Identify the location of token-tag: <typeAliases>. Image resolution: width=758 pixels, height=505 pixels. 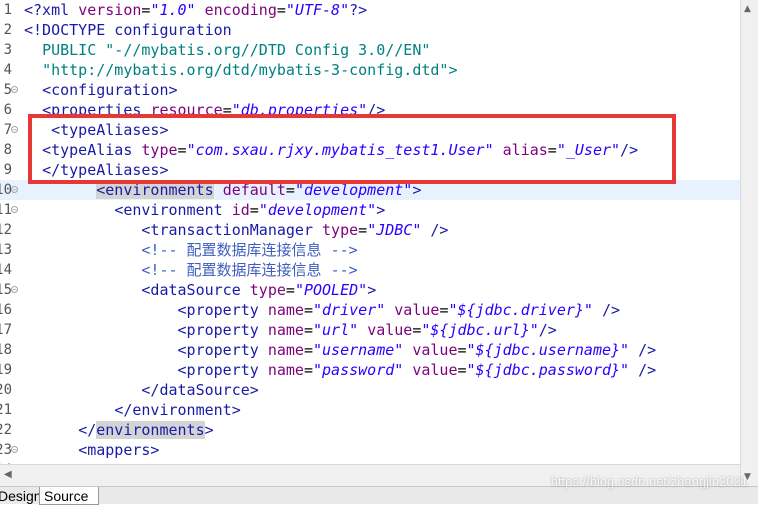
(110, 130).